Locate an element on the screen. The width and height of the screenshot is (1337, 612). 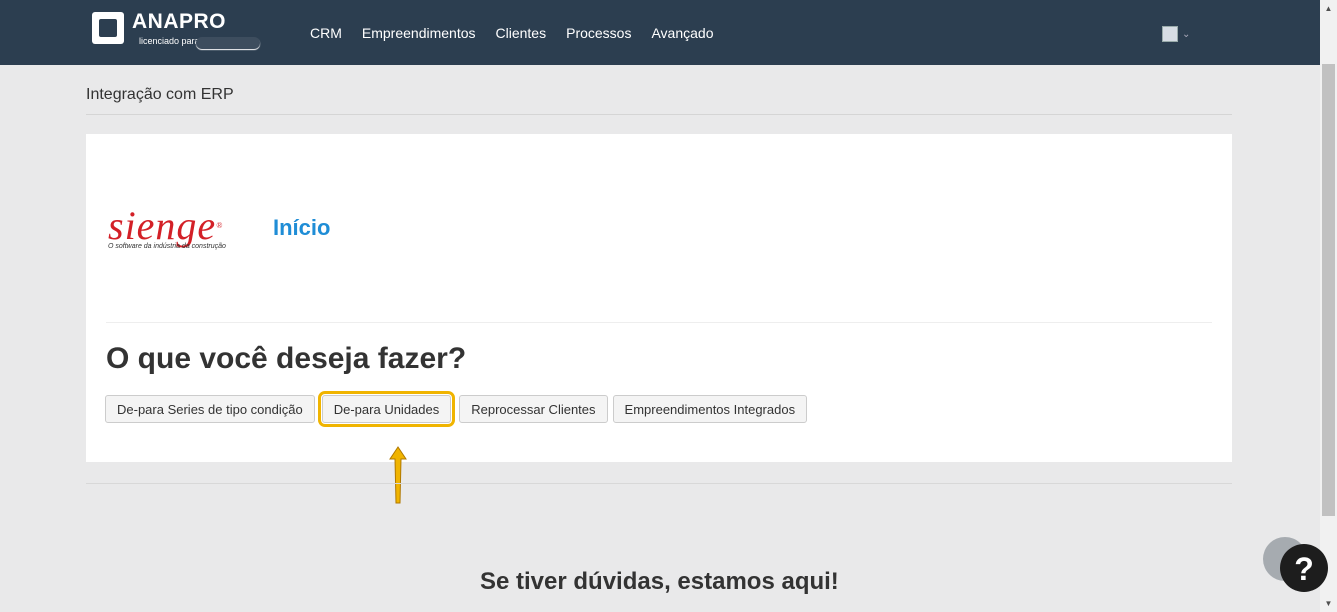
scroll-up-icon: ▲ is located at coordinates (1328, 8).